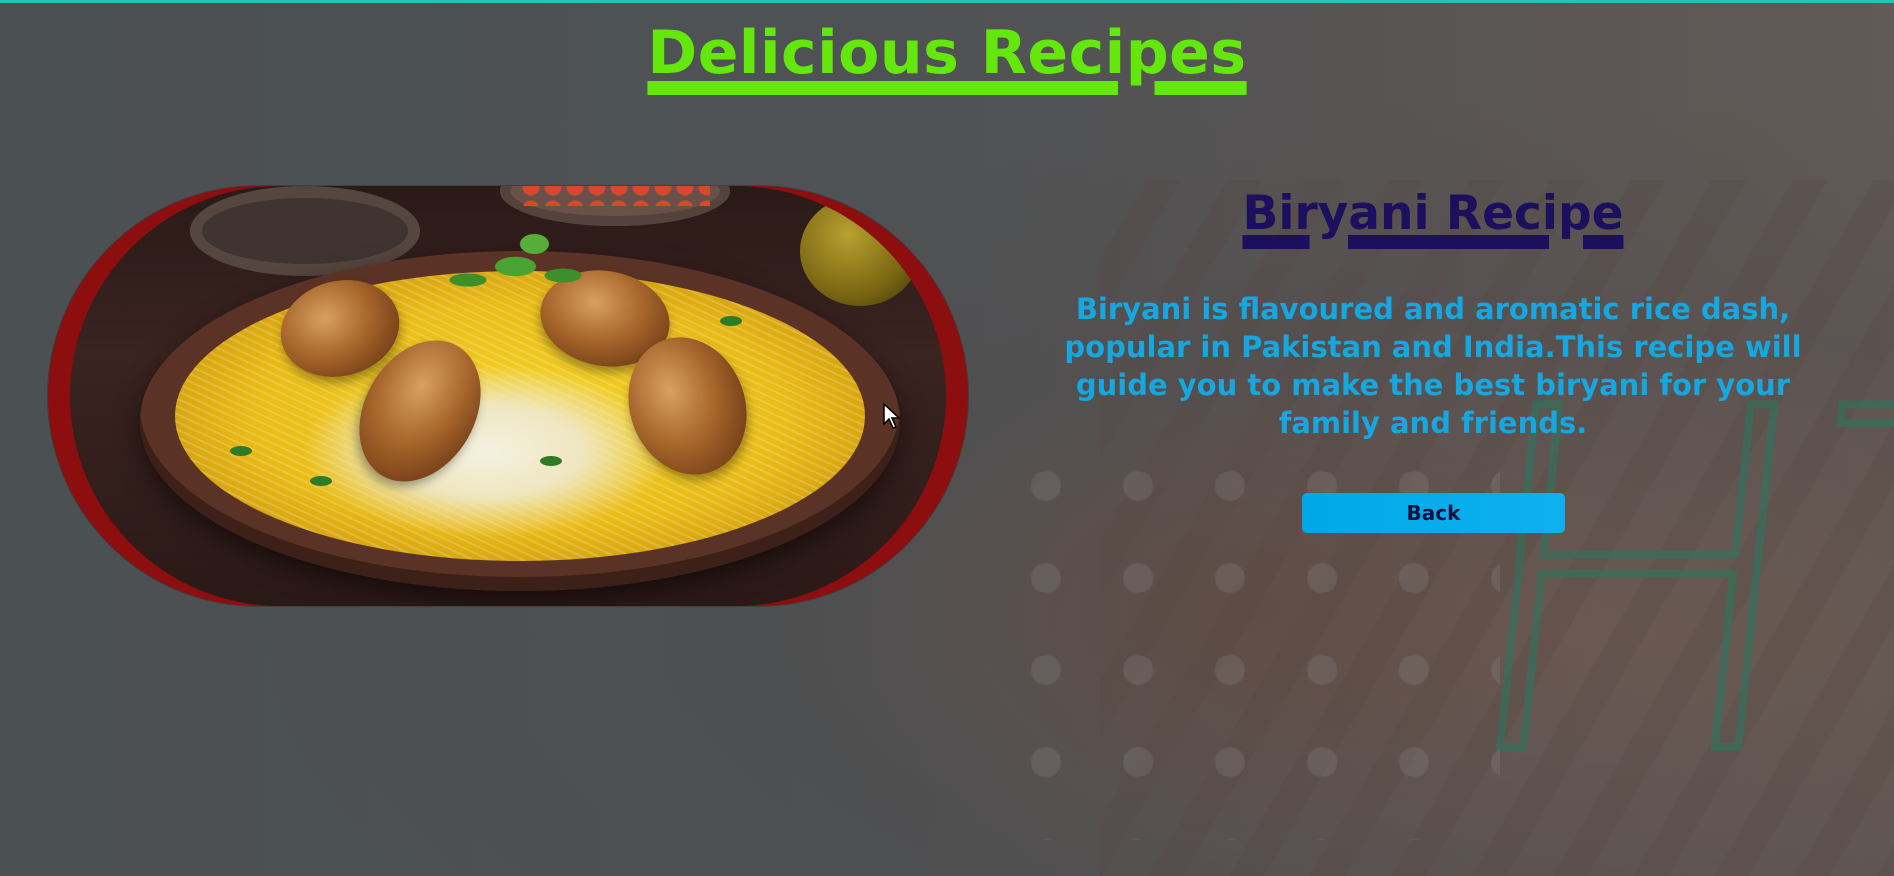 This screenshot has width=1894, height=876. Describe the element at coordinates (615, 196) in the screenshot. I see `tomatoes-image-part` at that location.